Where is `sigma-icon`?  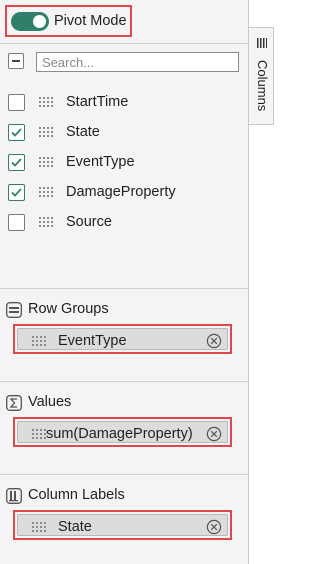 sigma-icon is located at coordinates (14, 403).